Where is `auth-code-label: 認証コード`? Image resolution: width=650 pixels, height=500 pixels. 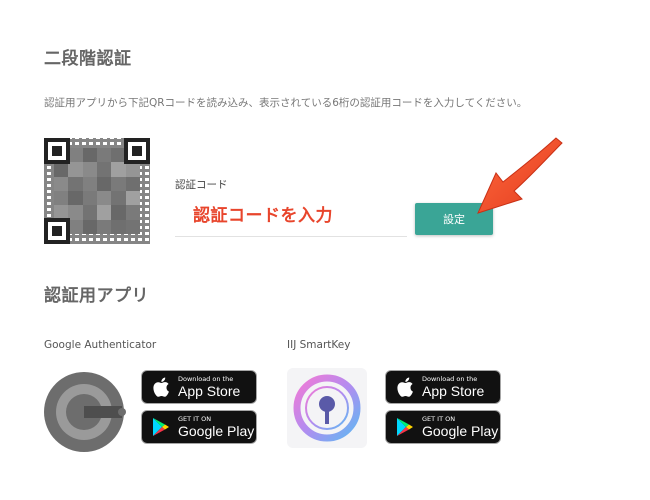
auth-code-label: 認証コード is located at coordinates (201, 185).